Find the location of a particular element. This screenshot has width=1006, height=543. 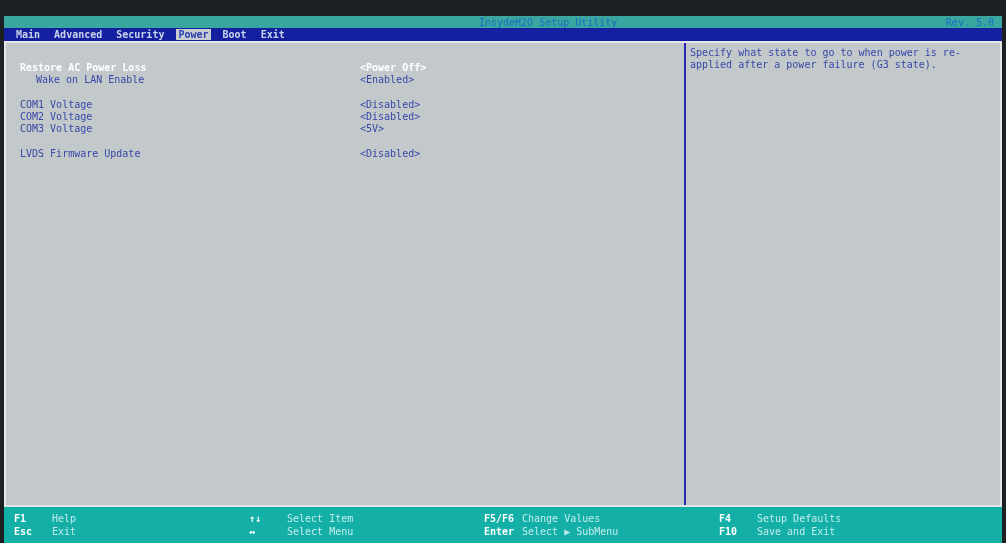

window-title: InsydeH2O Setup Utility is located at coordinates (548, 22).